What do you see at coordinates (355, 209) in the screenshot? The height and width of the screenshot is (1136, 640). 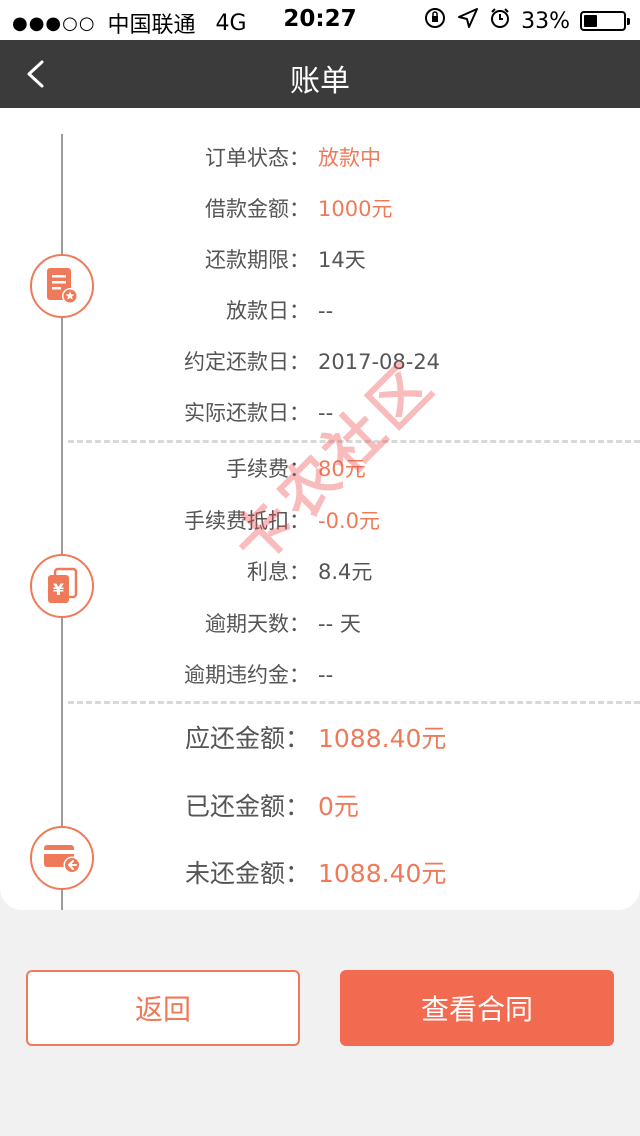 I see `bill-row-value: 1000元` at bounding box center [355, 209].